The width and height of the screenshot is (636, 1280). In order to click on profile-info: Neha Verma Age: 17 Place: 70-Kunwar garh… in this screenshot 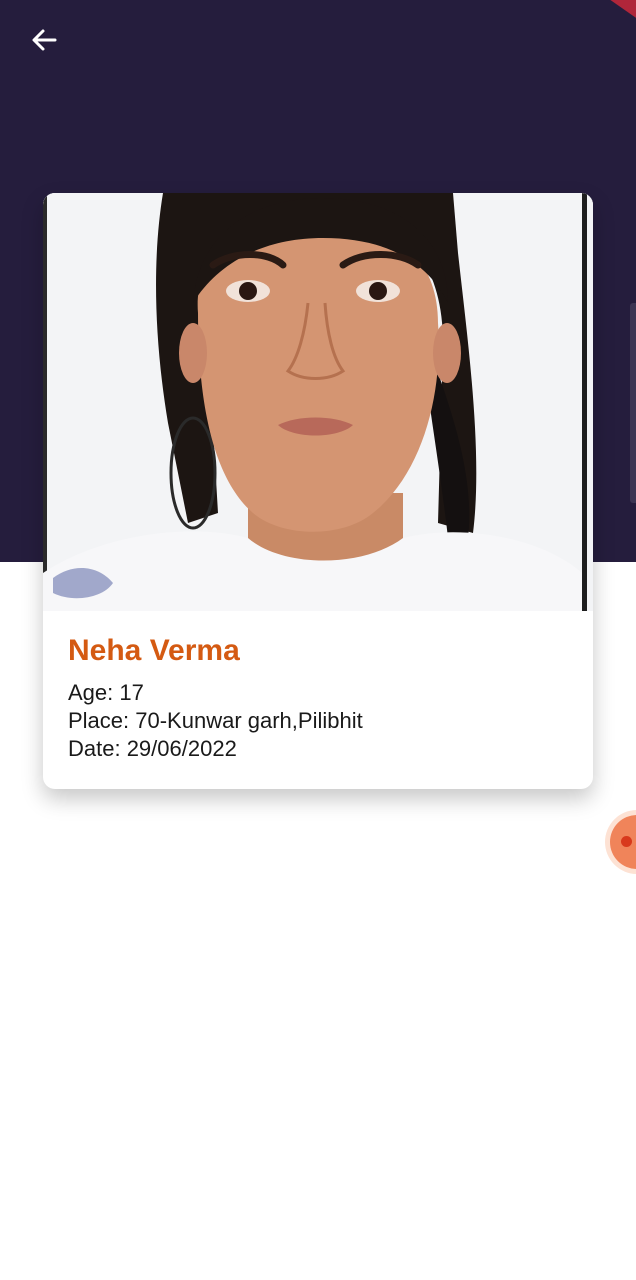, I will do `click(320, 698)`.